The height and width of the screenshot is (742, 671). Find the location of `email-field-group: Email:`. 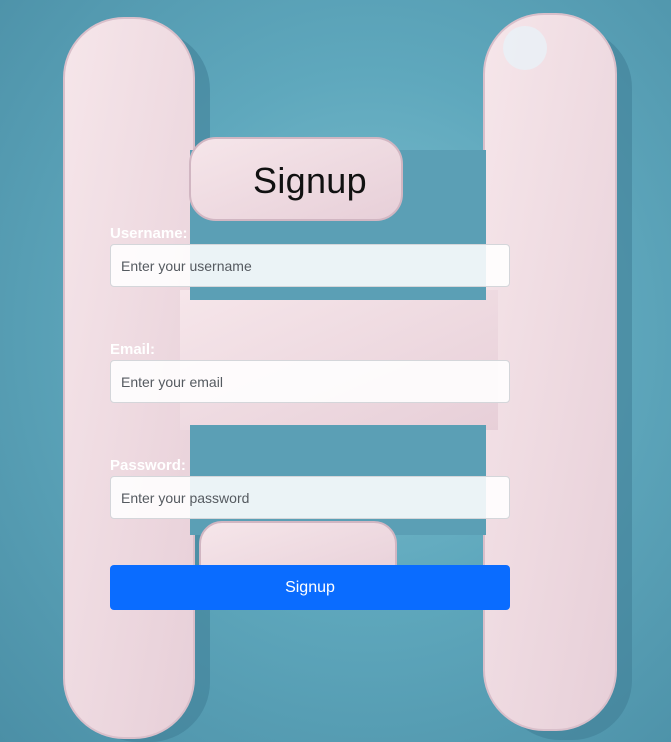

email-field-group: Email: is located at coordinates (310, 371).